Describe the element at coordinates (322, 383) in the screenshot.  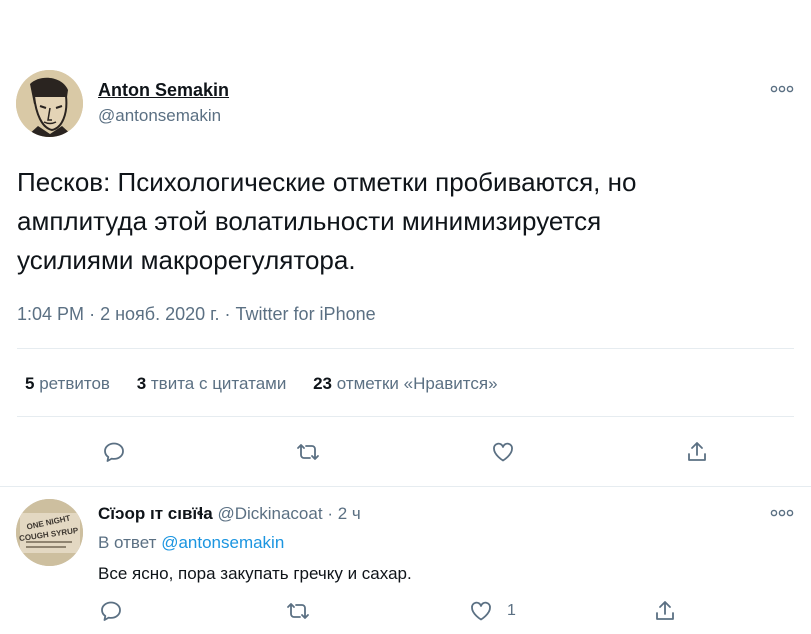
I see `likes-count: 23` at that location.